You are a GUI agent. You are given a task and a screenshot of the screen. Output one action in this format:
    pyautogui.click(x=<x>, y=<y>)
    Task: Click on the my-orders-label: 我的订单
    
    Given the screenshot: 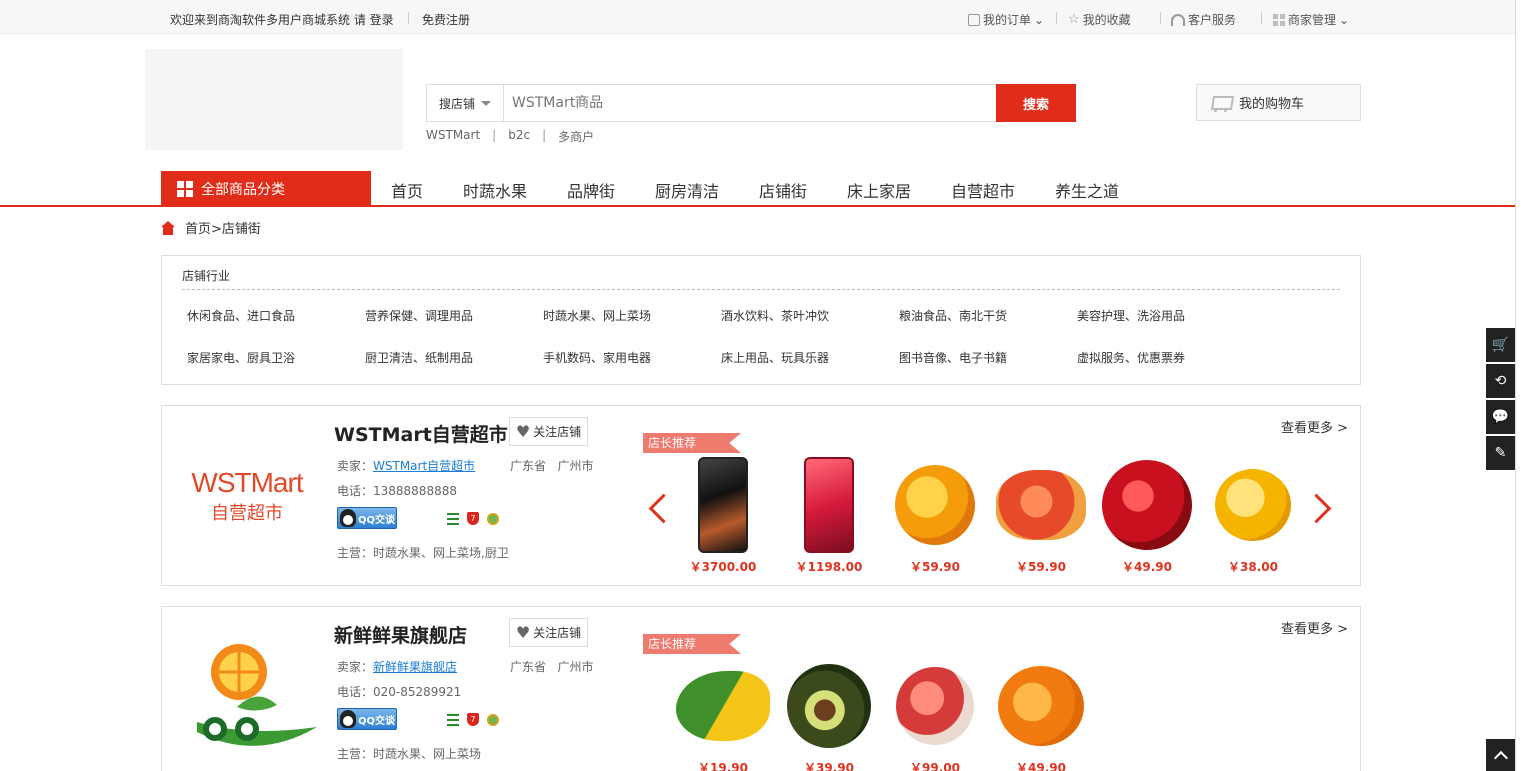 What is the action you would take?
    pyautogui.click(x=1007, y=20)
    